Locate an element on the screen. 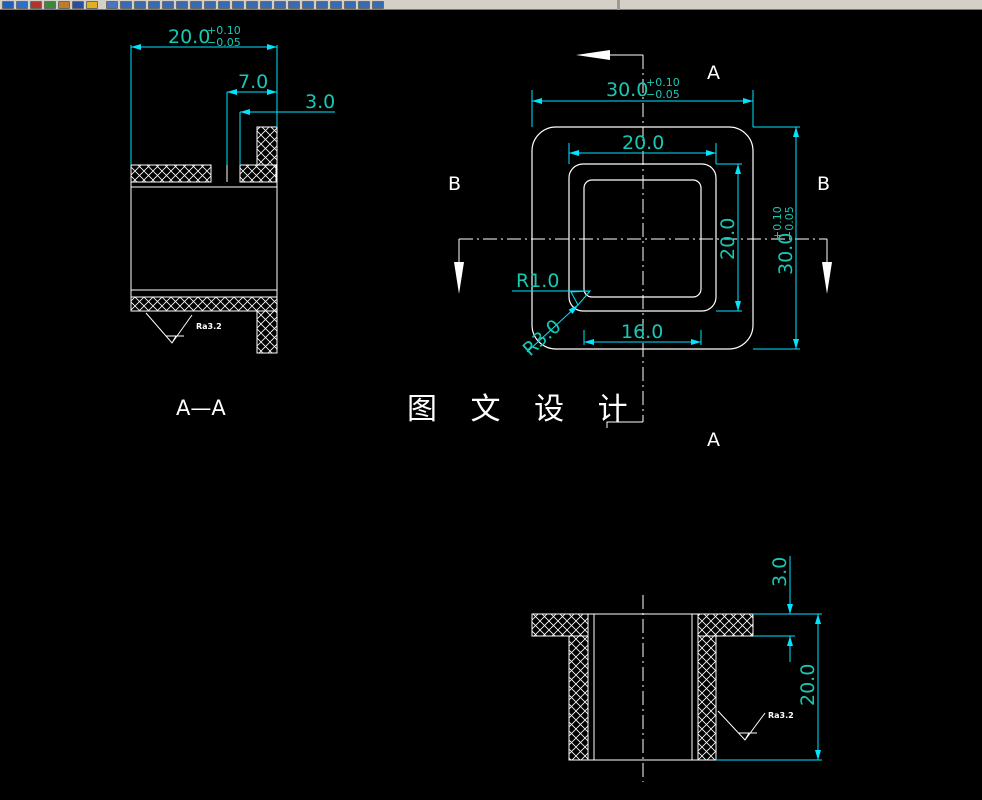 This screenshot has width=982, height=800. section-view-a-a: 20.0 +0.10 −0.05 7.0 3.0 Ra3.2 A—A is located at coordinates (232, 222).